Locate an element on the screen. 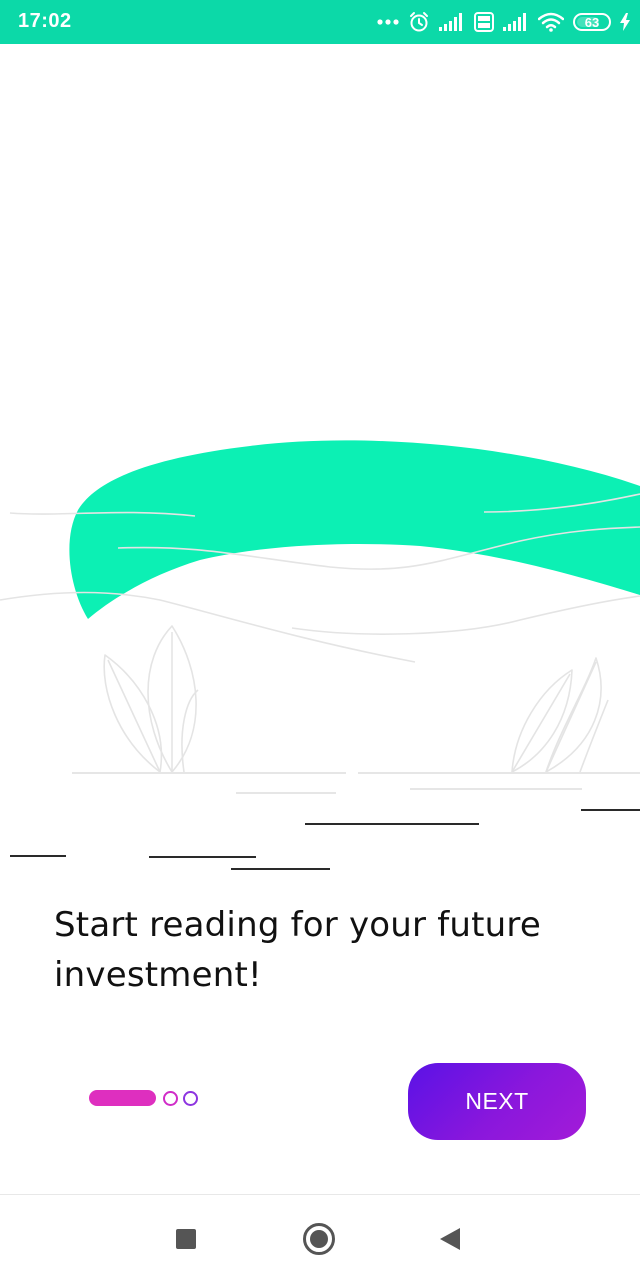 Image resolution: width=640 pixels, height=1280 pixels. alarm-icon is located at coordinates (419, 22).